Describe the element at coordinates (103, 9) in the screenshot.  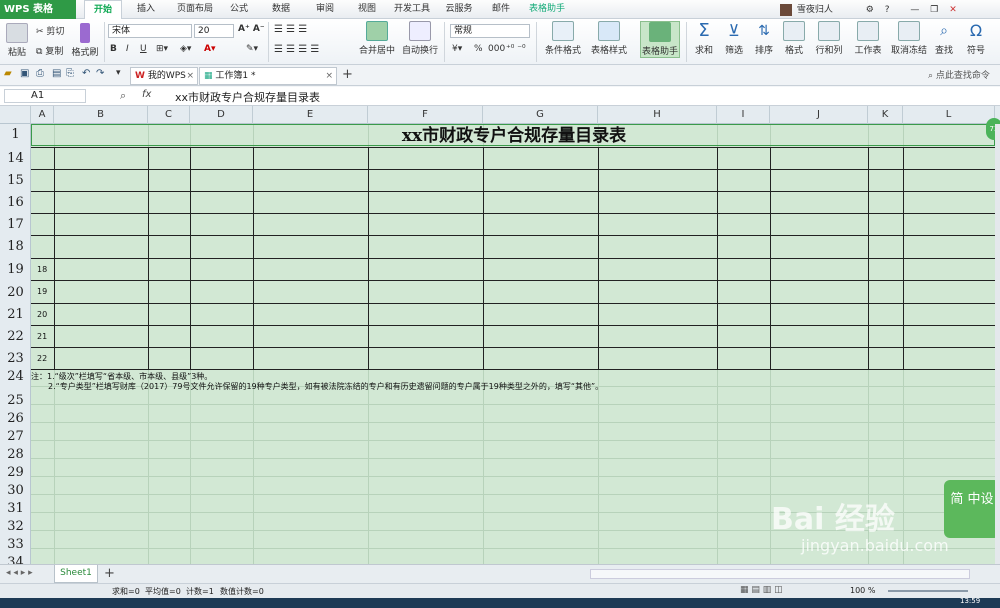
I see `tab-home: 开始` at that location.